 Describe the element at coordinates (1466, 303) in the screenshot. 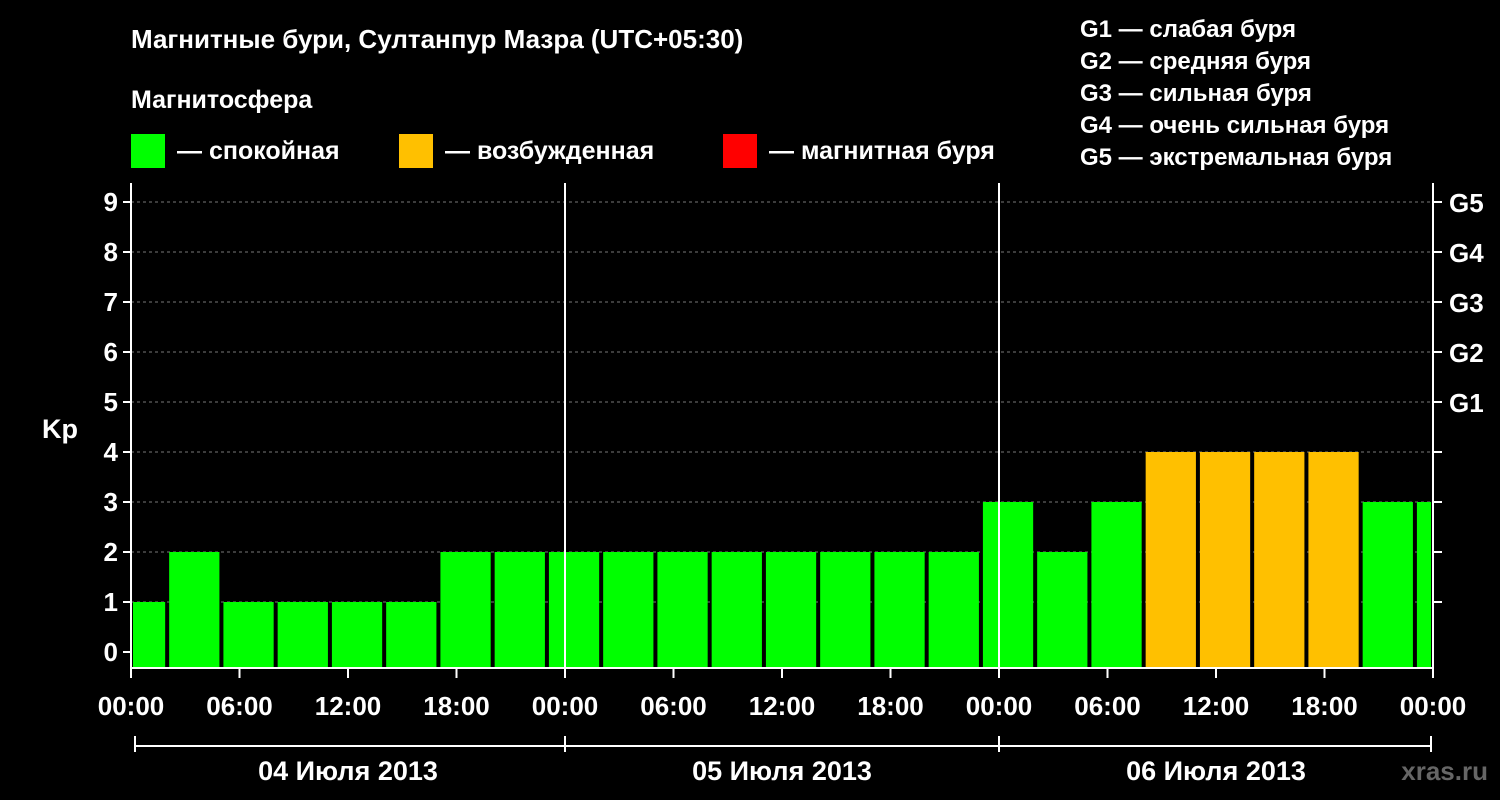

I see `g-level-label: G3` at that location.